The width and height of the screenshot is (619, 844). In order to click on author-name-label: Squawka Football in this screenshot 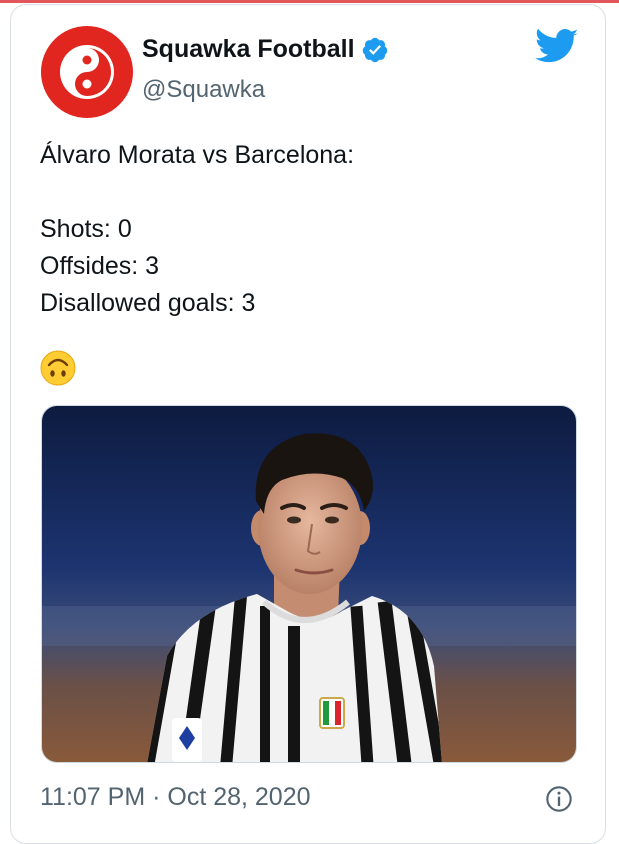, I will do `click(248, 49)`.